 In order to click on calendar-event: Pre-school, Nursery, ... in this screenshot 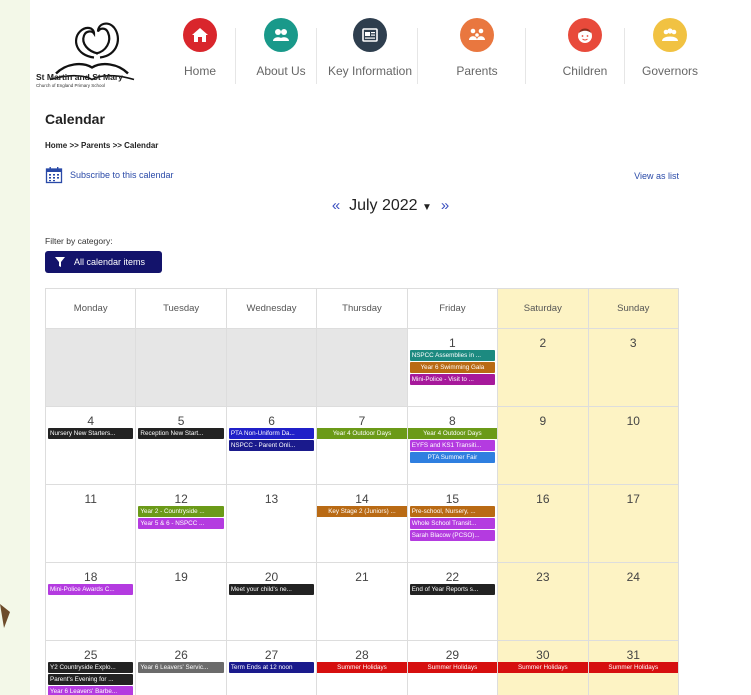, I will do `click(452, 511)`.